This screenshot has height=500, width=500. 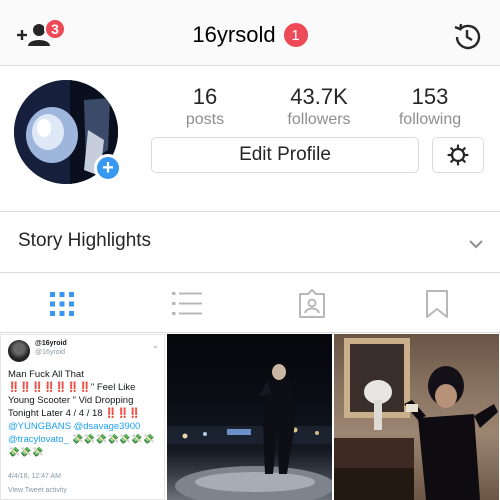 What do you see at coordinates (285, 155) in the screenshot?
I see `edit-profile-button: Edit Profile` at bounding box center [285, 155].